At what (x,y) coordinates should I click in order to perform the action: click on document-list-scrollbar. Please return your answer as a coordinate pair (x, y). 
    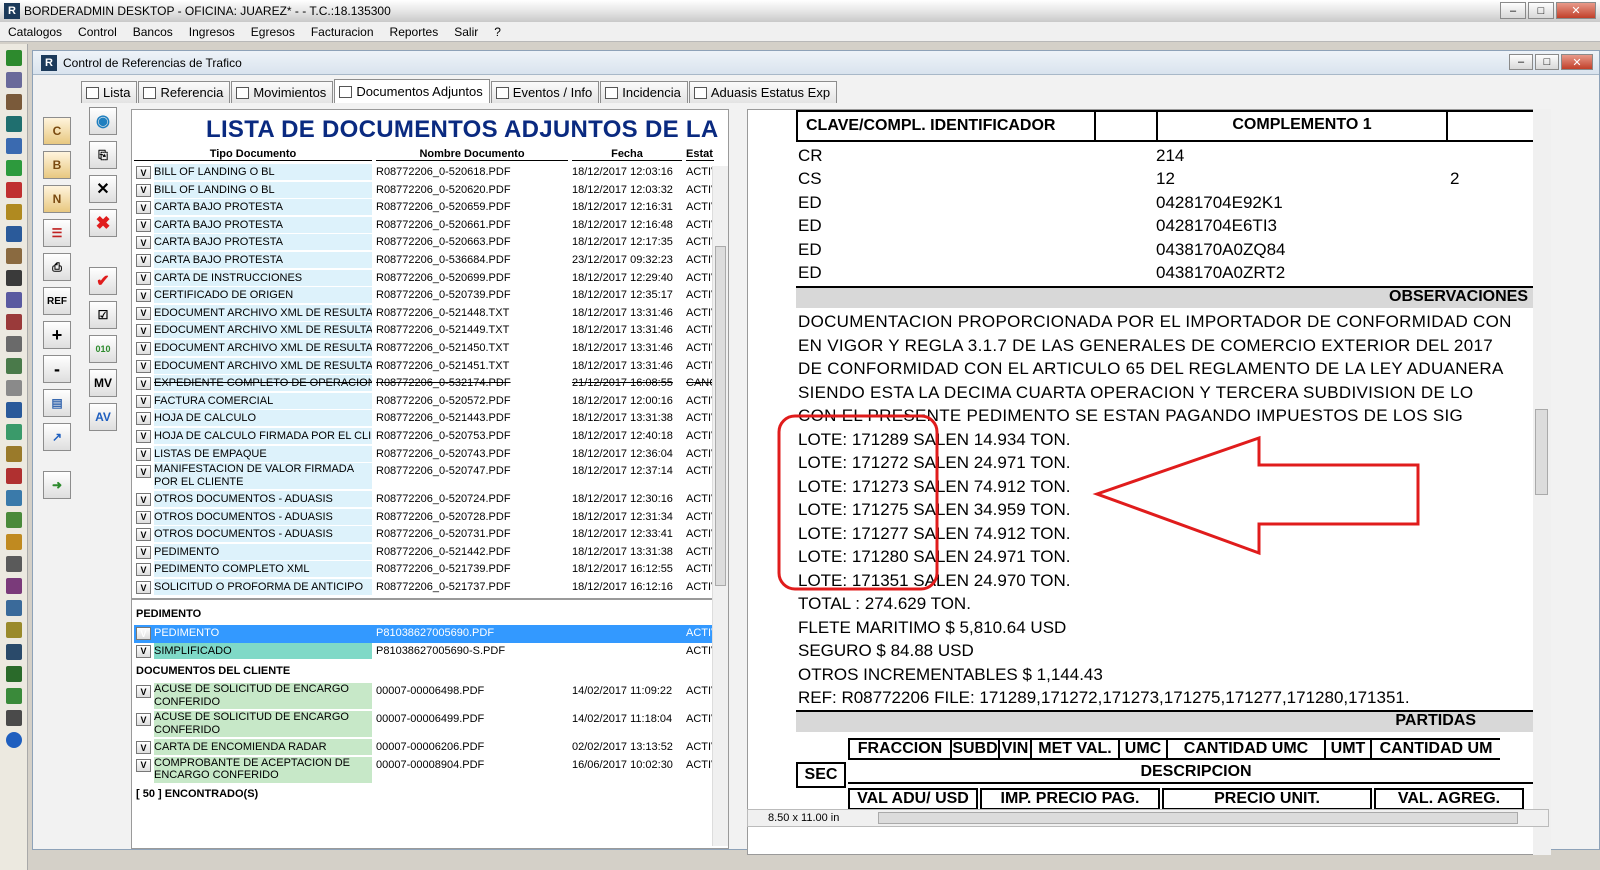
    Looking at the image, I should click on (720, 506).